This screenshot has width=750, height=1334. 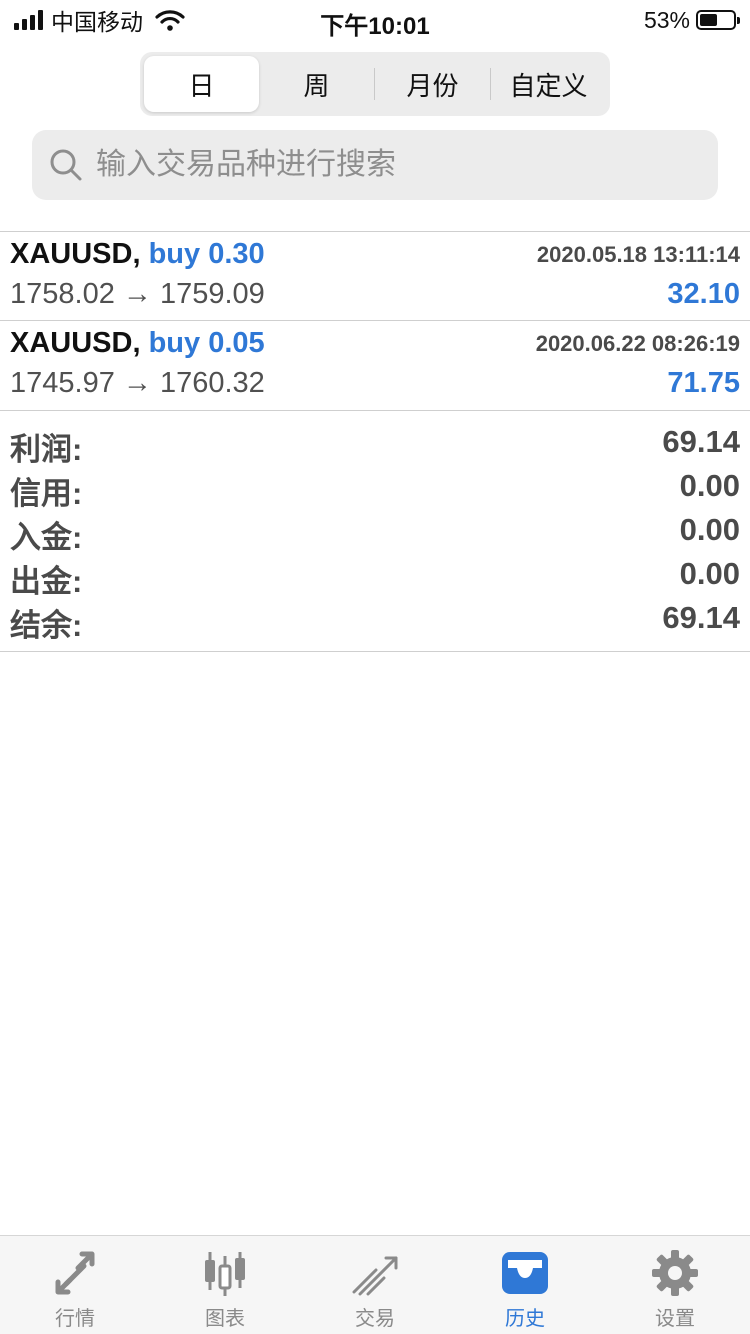 I want to click on tab-settings: 设置, so click(x=675, y=1285).